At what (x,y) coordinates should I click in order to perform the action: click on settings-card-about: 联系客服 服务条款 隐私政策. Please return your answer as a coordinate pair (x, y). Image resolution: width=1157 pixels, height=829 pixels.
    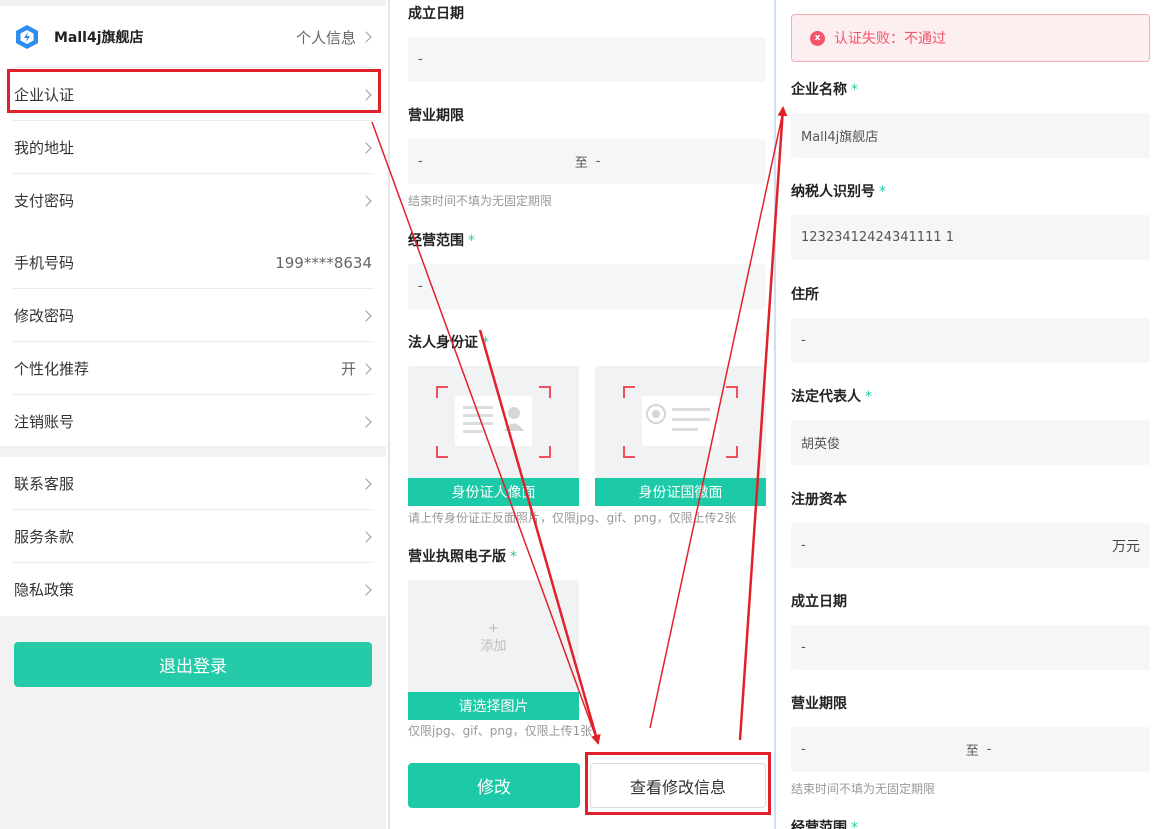
    Looking at the image, I should click on (193, 536).